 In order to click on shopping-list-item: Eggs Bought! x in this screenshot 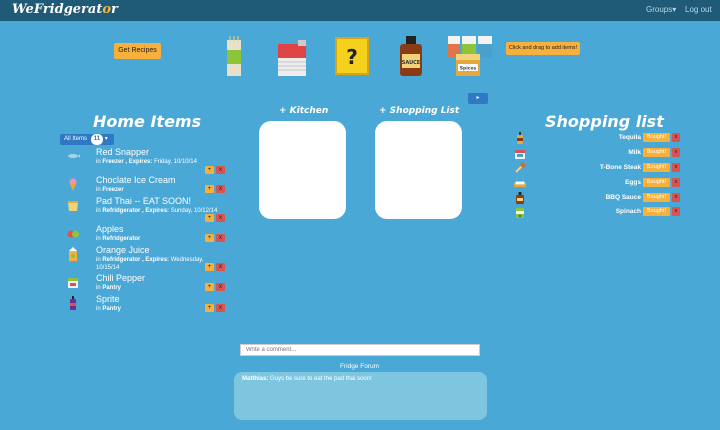, I will do `click(597, 183)`.